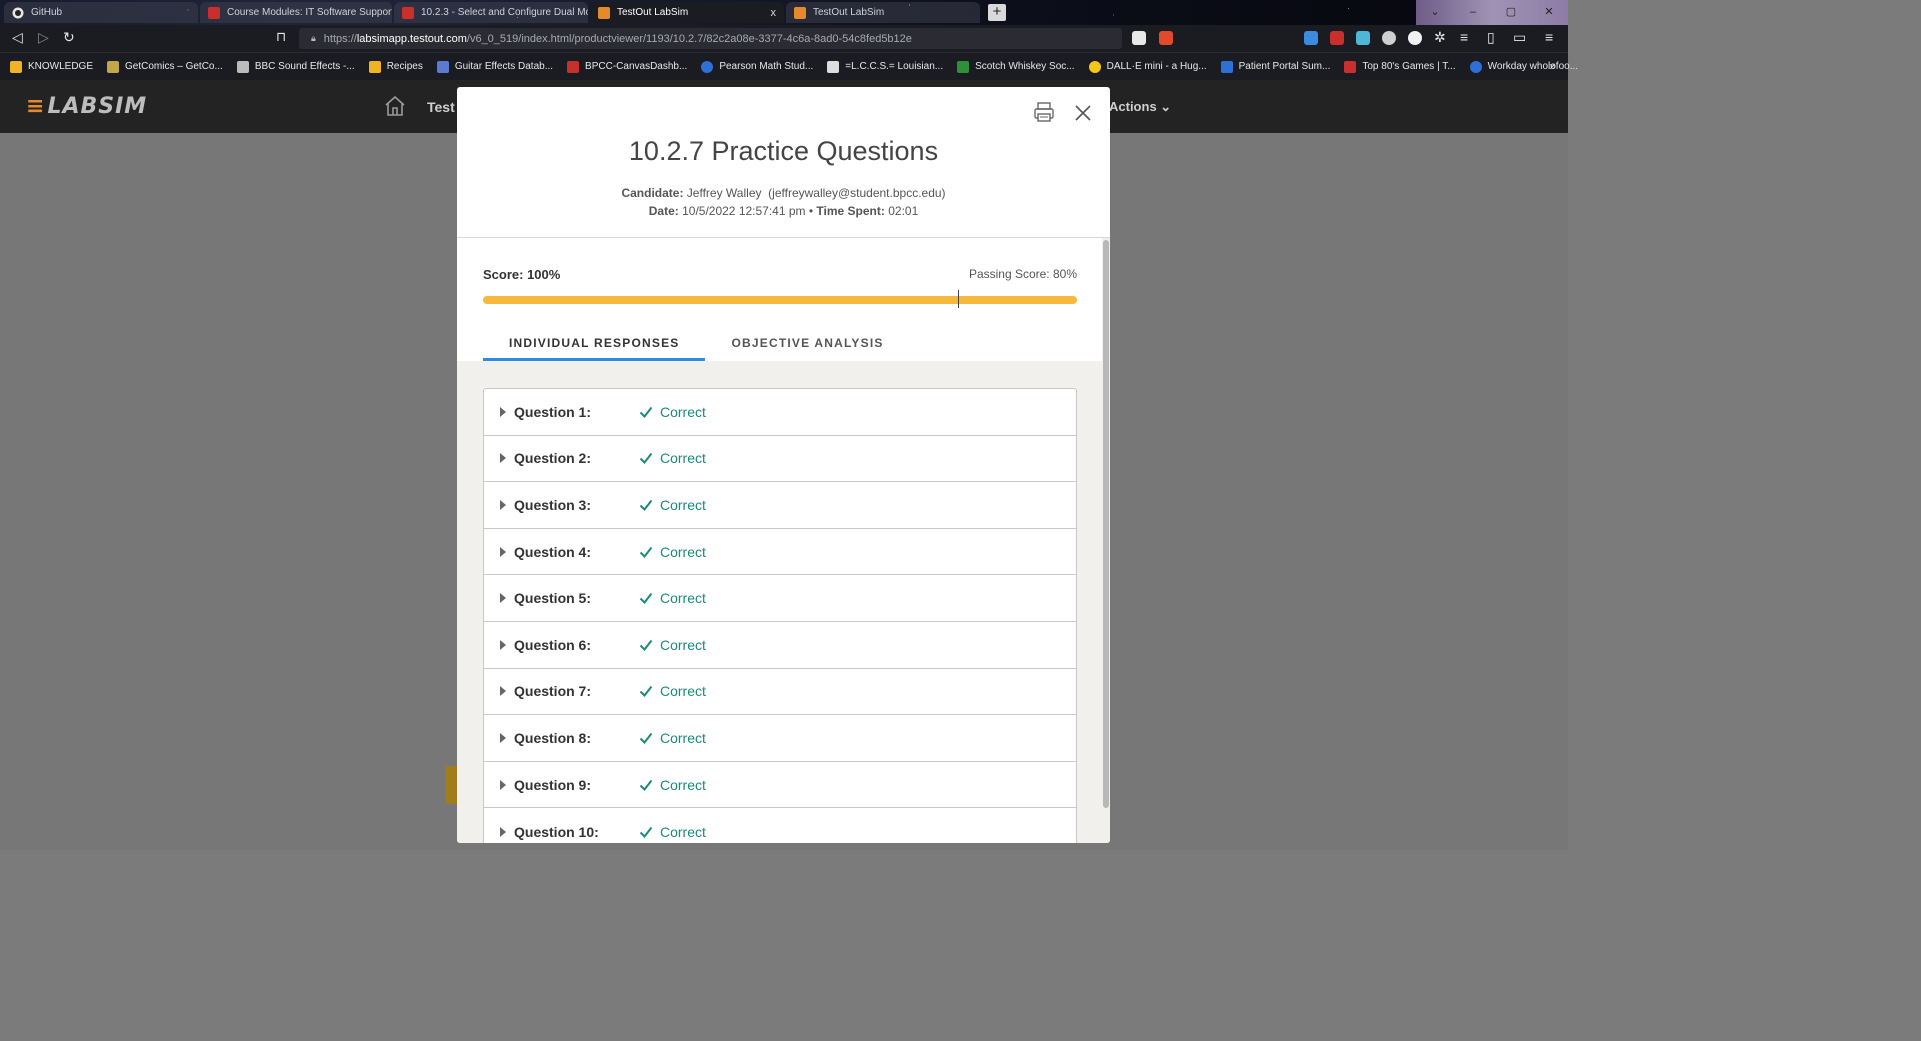  I want to click on question-row: Question 8: Correct, so click(780, 738).